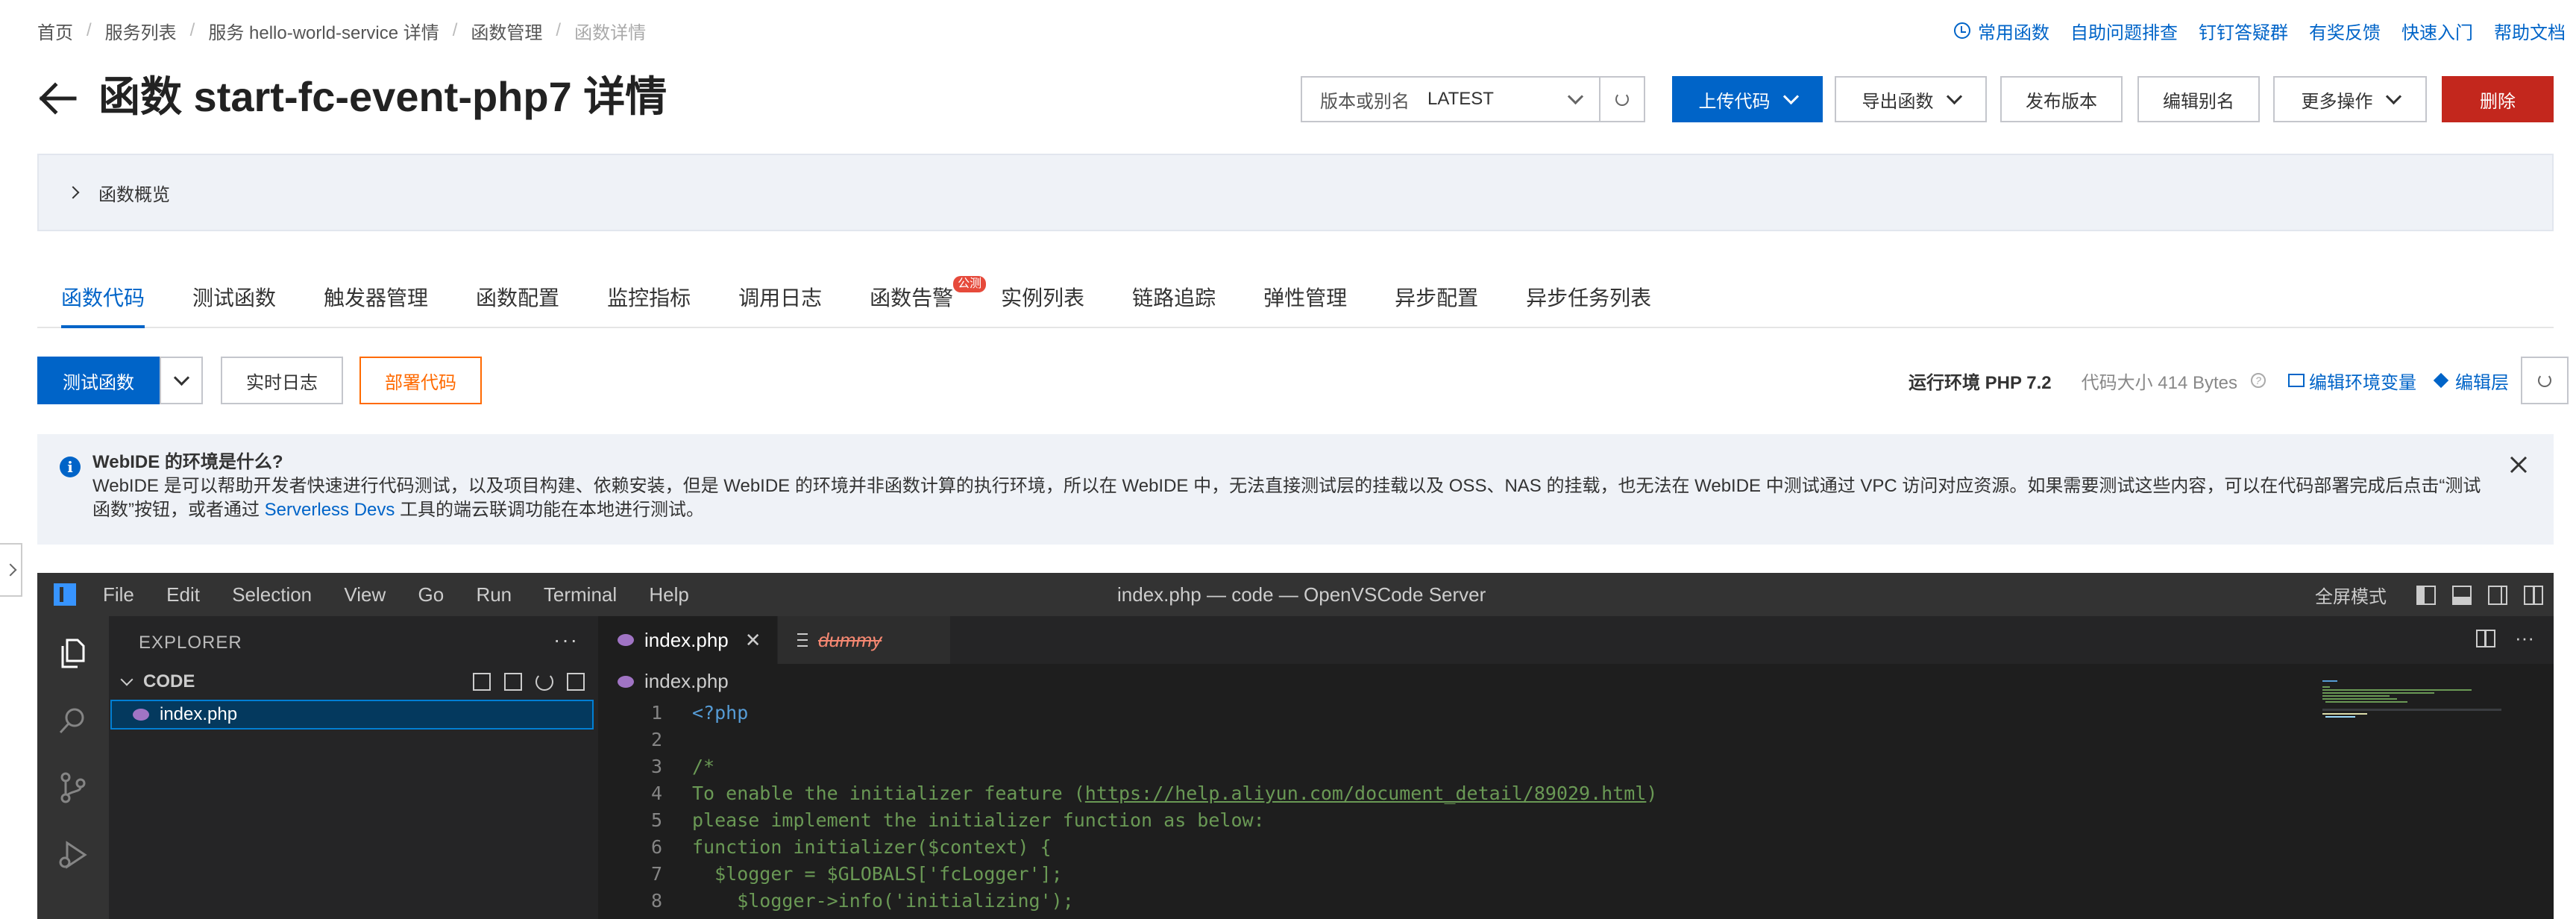 This screenshot has width=2576, height=919. I want to click on folder-code: CODE, so click(355, 681).